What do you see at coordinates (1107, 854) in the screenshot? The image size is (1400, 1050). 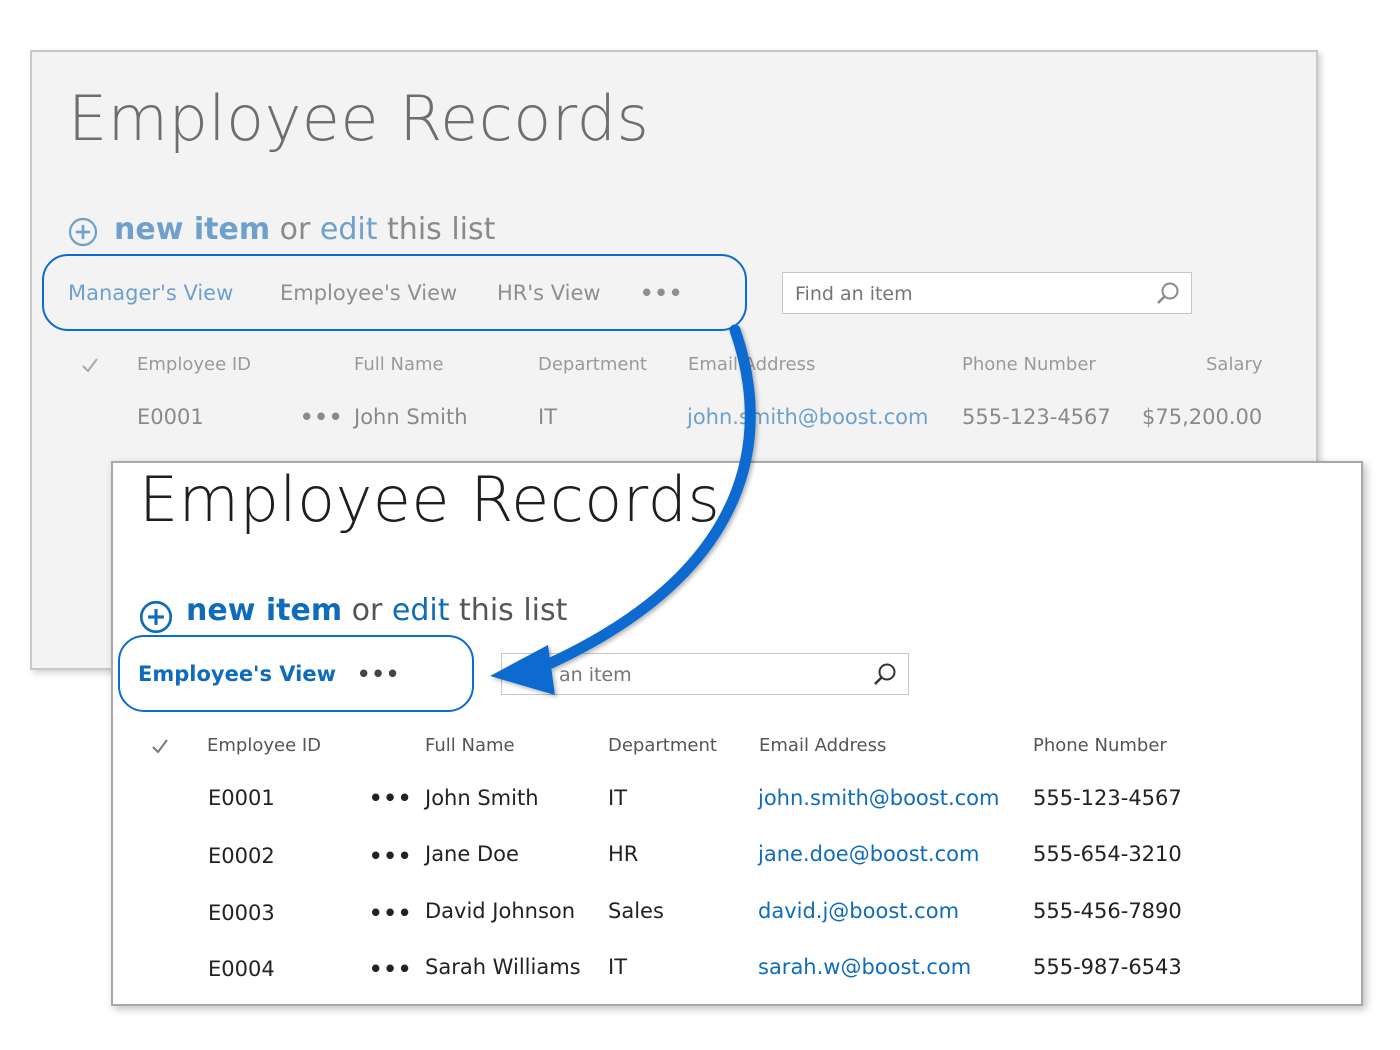 I see `cell-phone: 555-654-3210` at bounding box center [1107, 854].